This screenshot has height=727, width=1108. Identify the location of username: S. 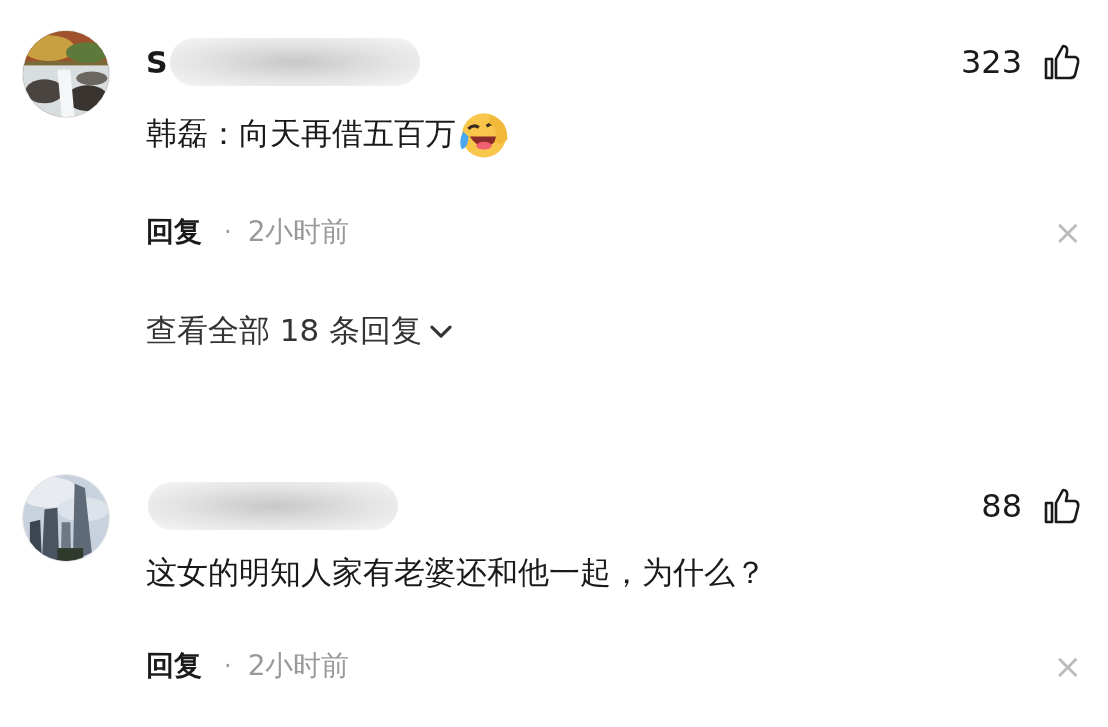
(157, 62).